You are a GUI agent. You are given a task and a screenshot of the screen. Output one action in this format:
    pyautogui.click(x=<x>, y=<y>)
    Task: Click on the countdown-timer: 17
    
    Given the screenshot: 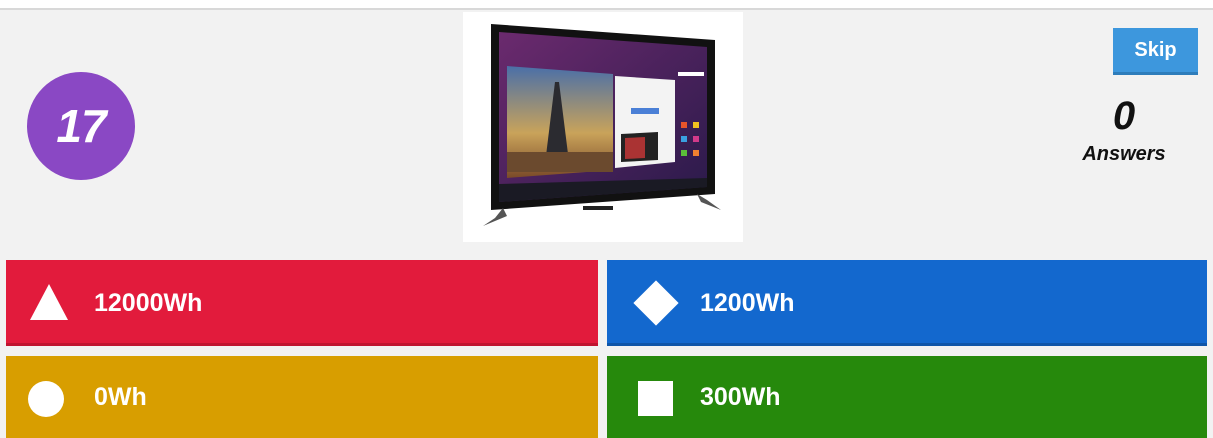 What is the action you would take?
    pyautogui.click(x=81, y=126)
    